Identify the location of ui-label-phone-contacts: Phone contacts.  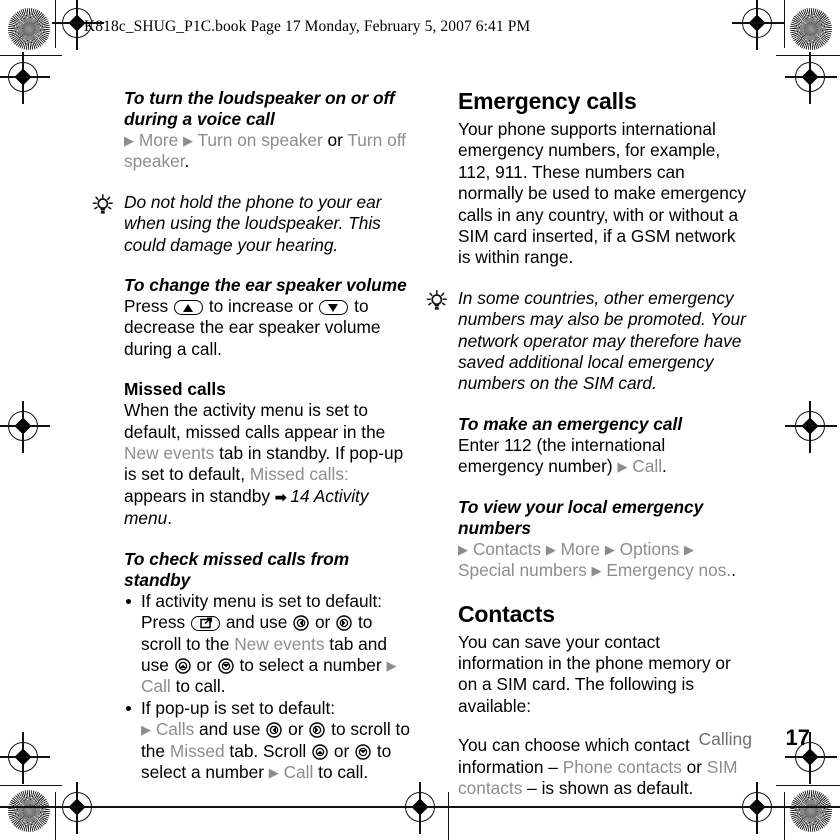
(622, 766).